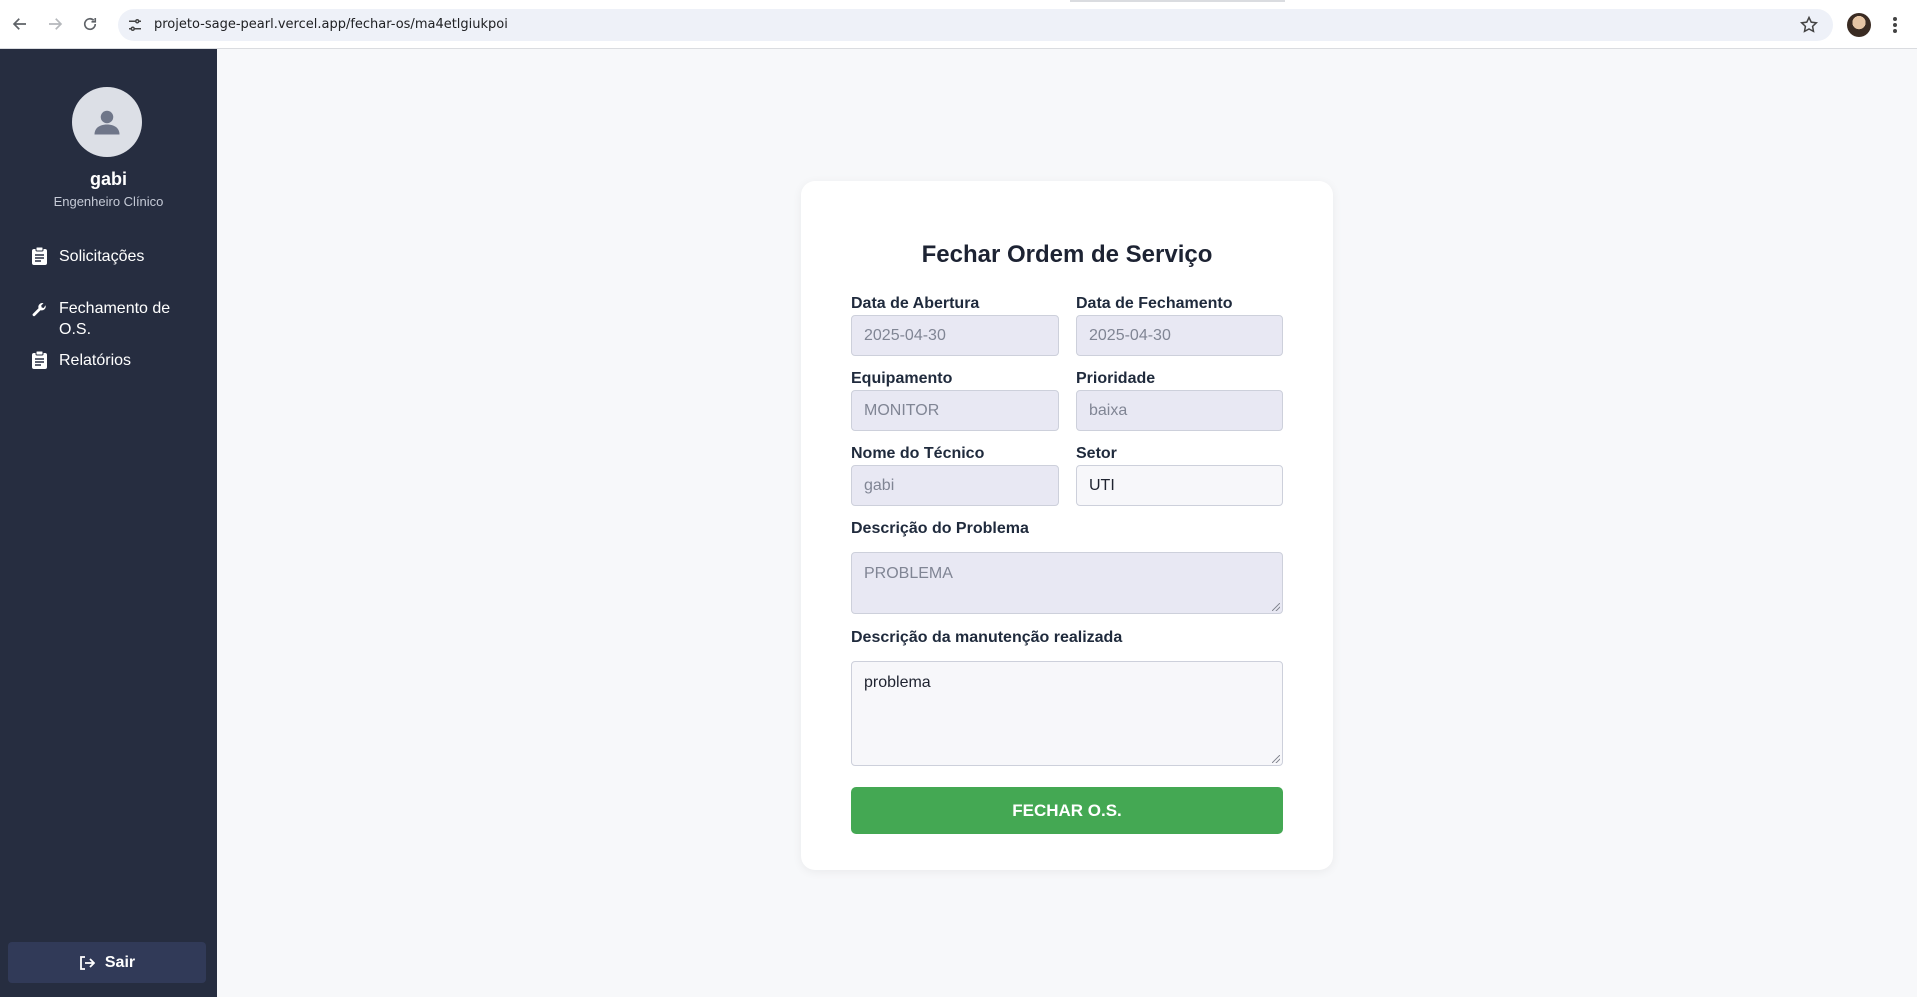 The width and height of the screenshot is (1917, 997). I want to click on logout-label: Sair, so click(120, 962).